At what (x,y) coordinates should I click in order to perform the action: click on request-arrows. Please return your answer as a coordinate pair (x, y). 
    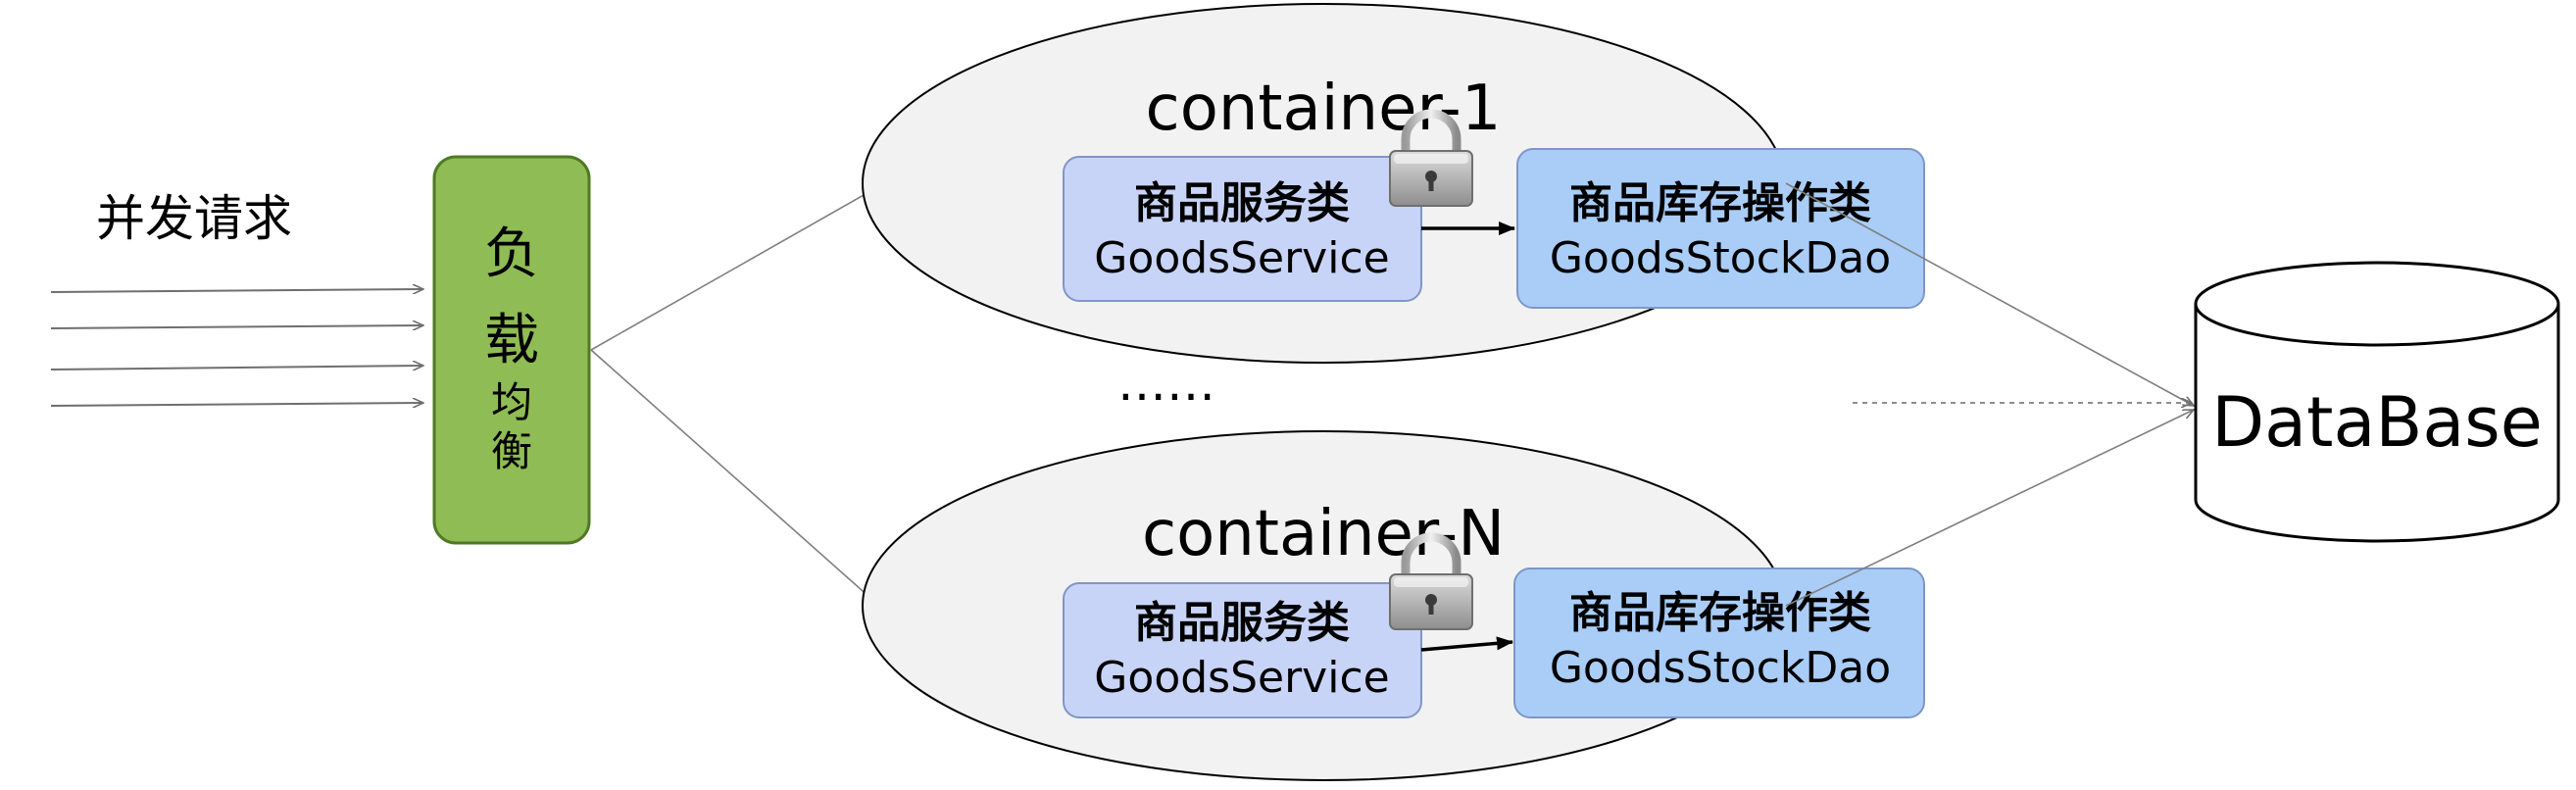
    Looking at the image, I should click on (236, 348).